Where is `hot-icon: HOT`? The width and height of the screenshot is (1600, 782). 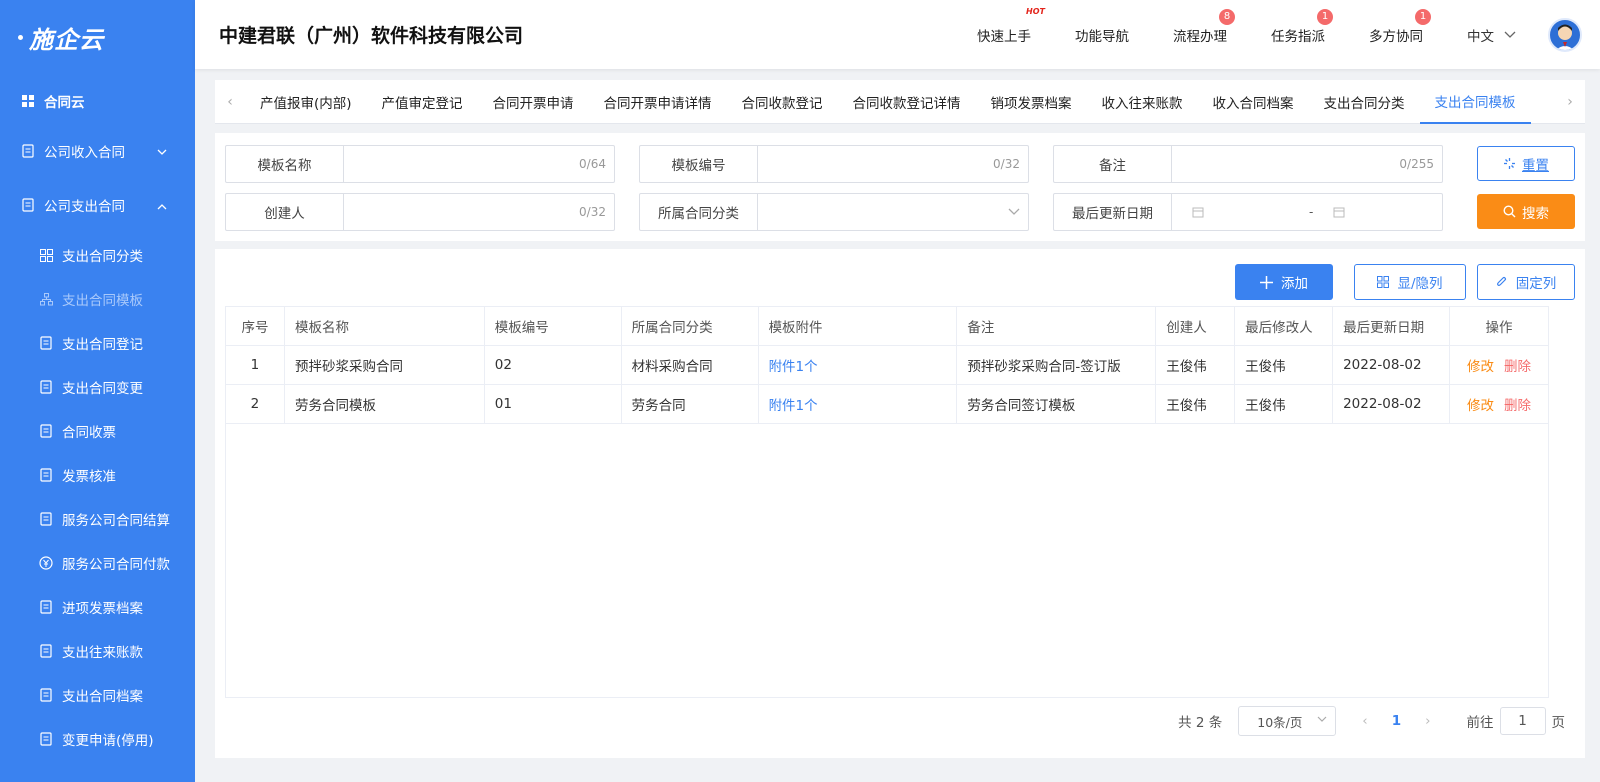
hot-icon: HOT is located at coordinates (1035, 11).